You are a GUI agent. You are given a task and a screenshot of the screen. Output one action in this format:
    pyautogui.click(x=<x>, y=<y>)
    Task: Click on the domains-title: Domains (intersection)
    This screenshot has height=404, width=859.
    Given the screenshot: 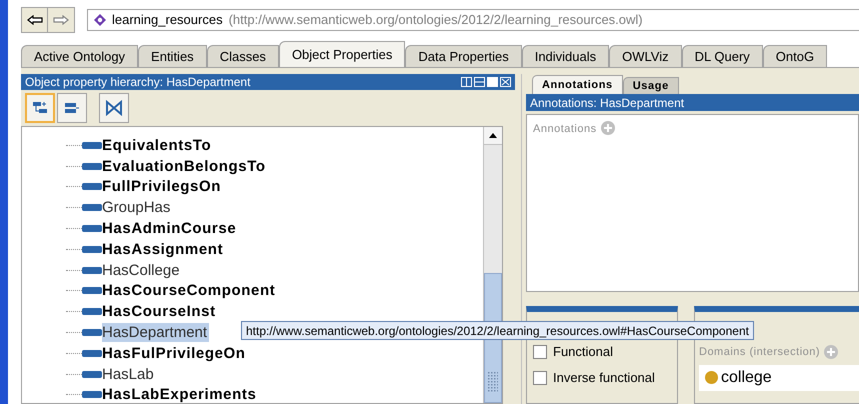 What is the action you would take?
    pyautogui.click(x=759, y=352)
    